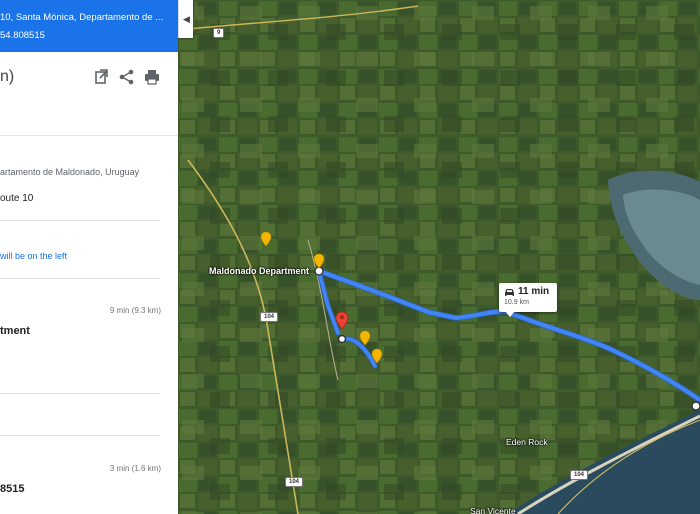 The image size is (700, 514). What do you see at coordinates (695, 406) in the screenshot?
I see `route-end-marker` at bounding box center [695, 406].